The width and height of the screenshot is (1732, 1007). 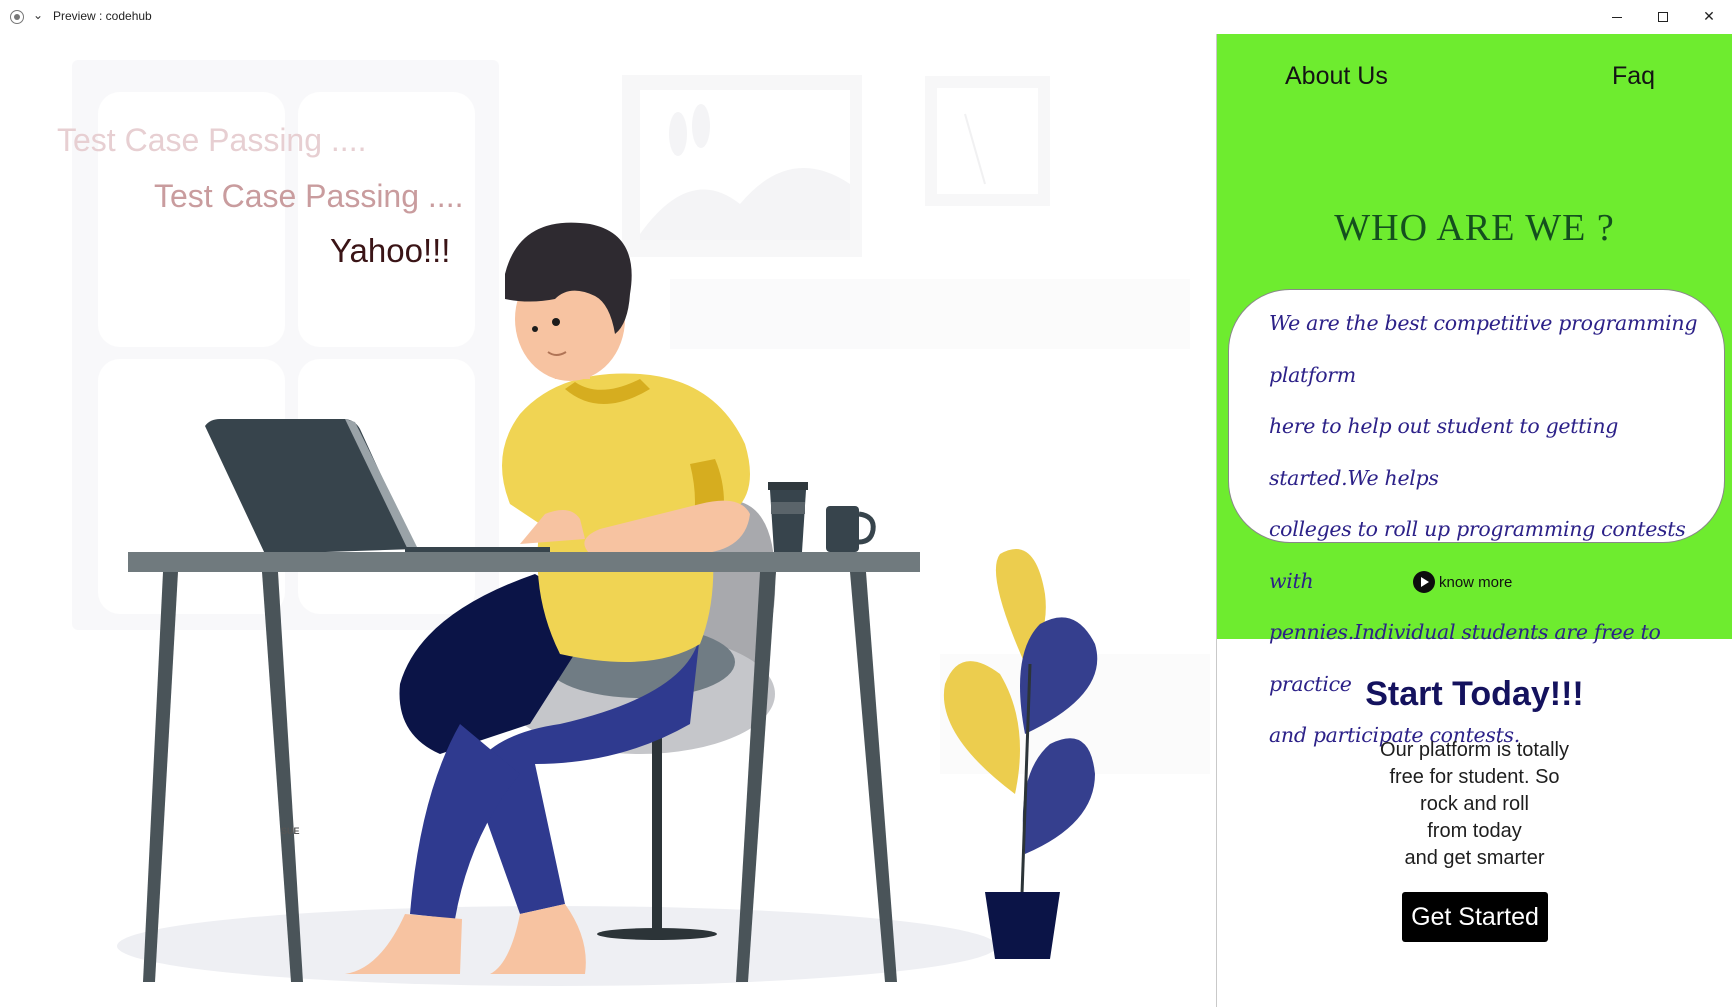 I want to click on start-line: from today, so click(x=1474, y=831).